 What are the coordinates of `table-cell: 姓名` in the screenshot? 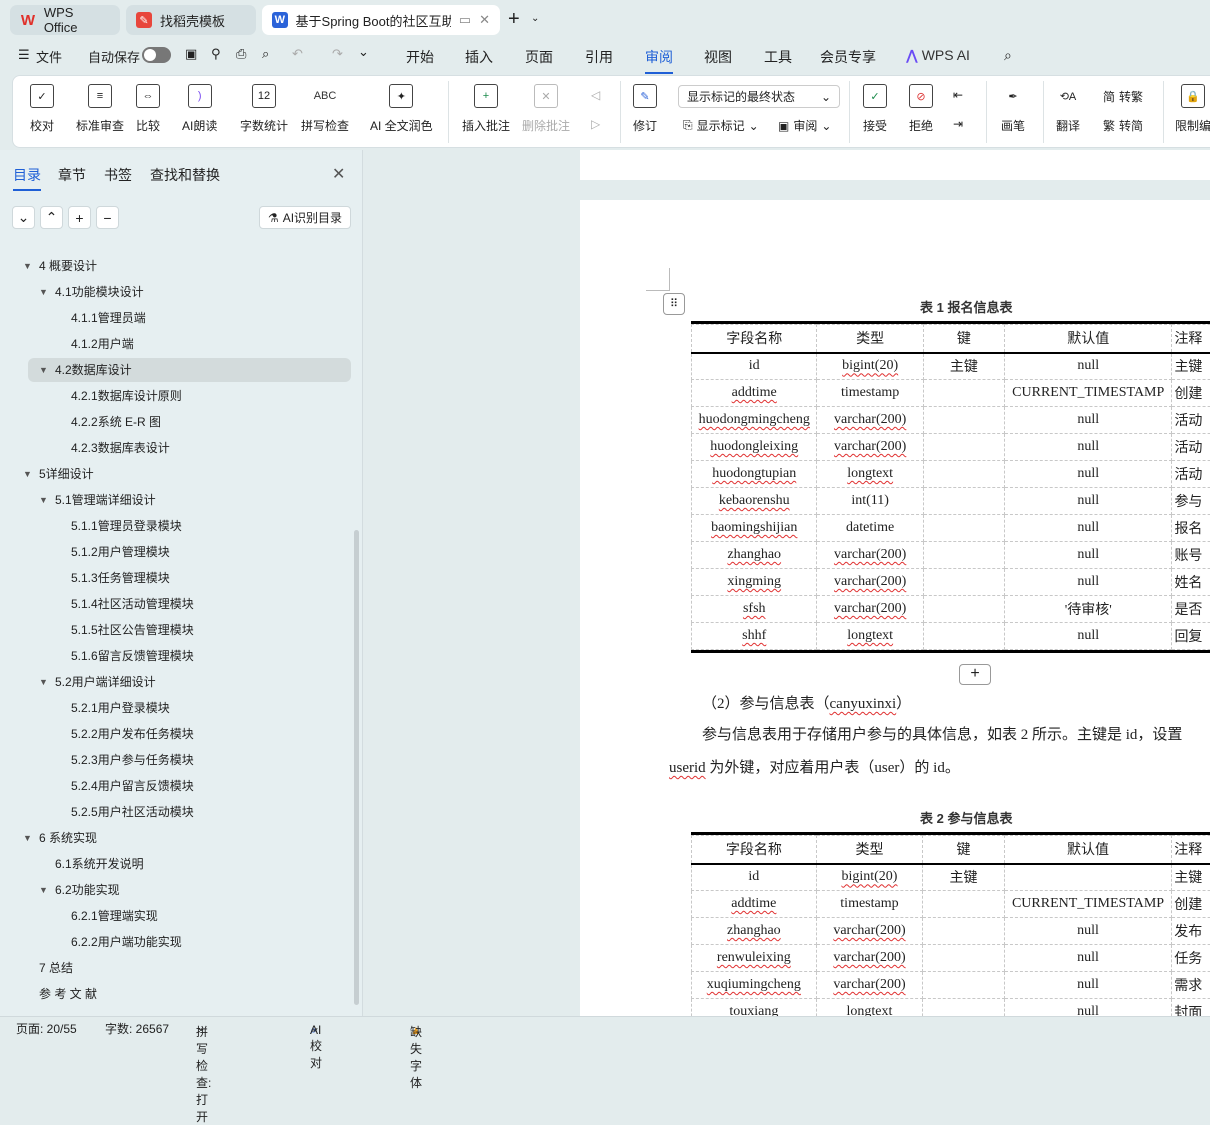 It's located at (1191, 582).